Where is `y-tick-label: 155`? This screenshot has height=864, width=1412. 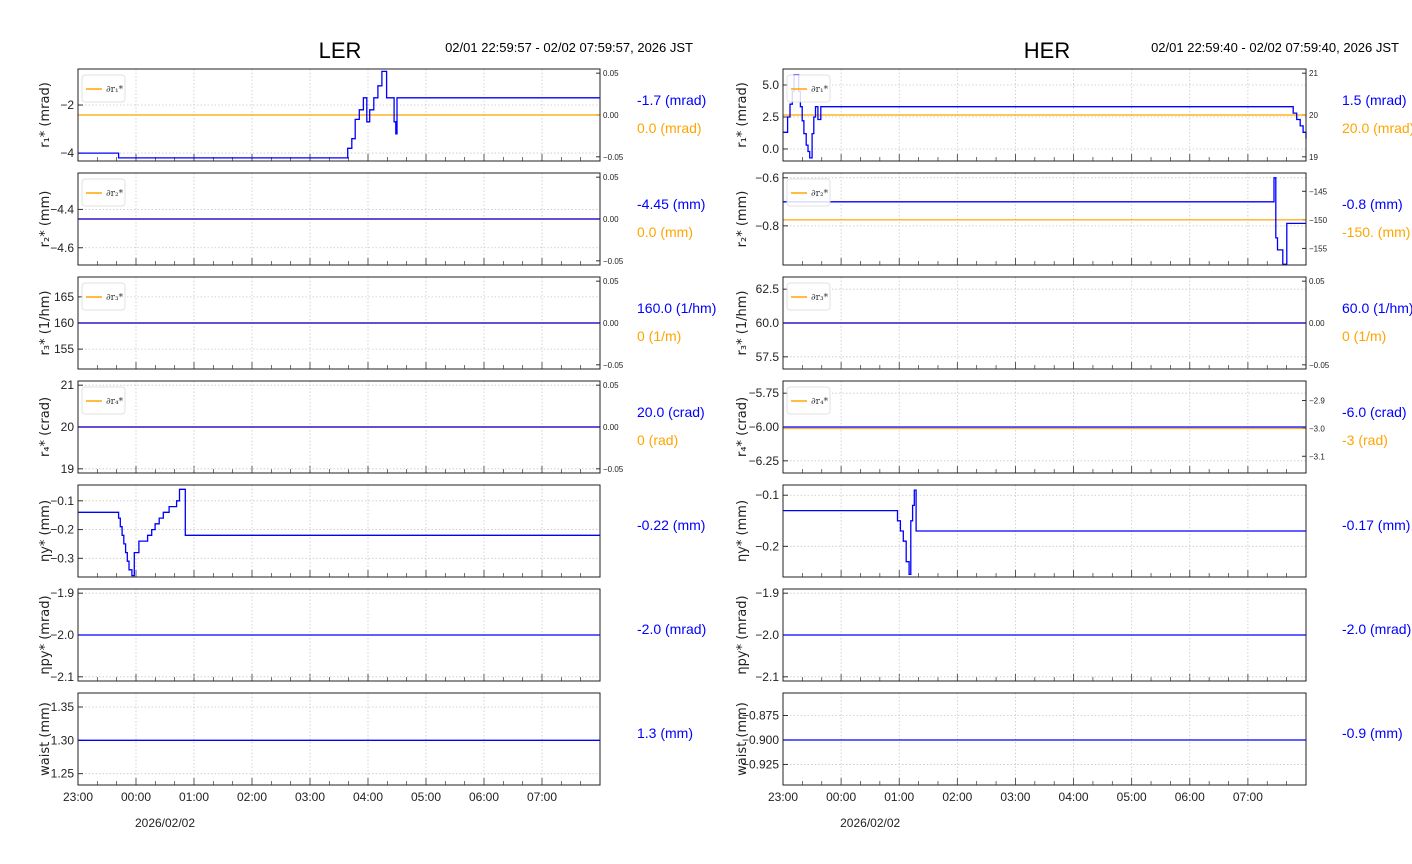 y-tick-label: 155 is located at coordinates (64, 349).